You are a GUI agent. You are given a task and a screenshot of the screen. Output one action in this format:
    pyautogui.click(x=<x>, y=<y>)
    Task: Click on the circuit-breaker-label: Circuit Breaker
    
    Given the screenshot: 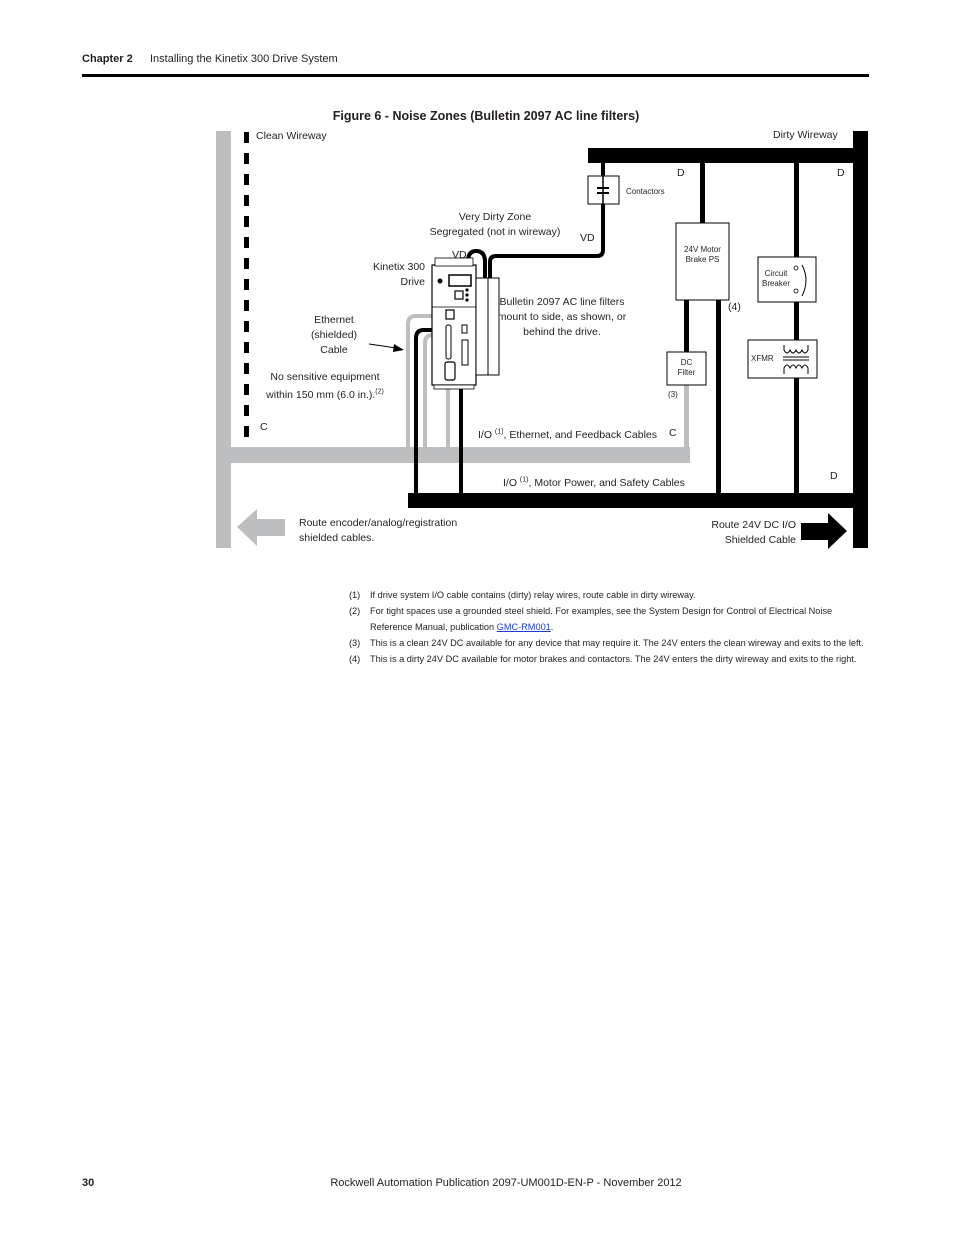 What is the action you would take?
    pyautogui.click(x=775, y=278)
    